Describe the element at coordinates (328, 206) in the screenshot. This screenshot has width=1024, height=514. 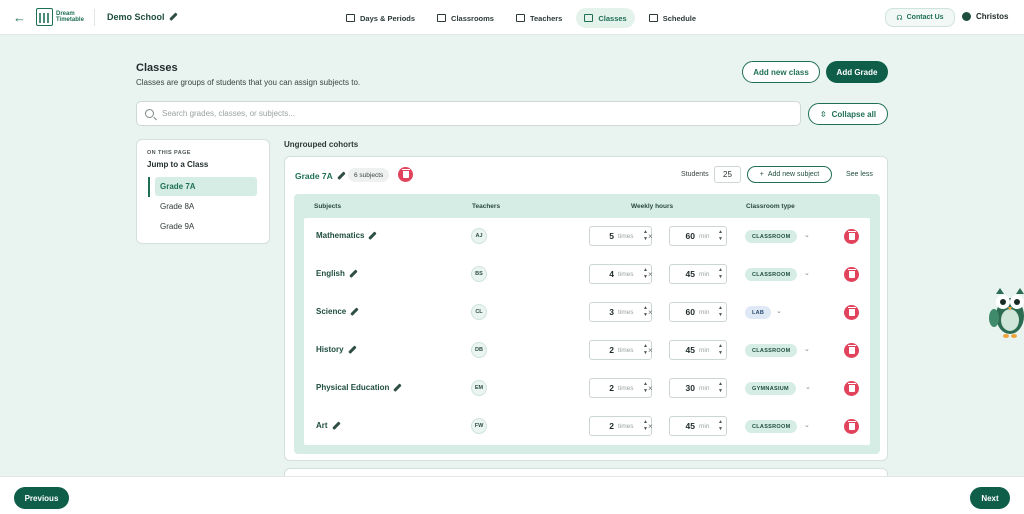
I see `header-subjects: Subjects` at that location.